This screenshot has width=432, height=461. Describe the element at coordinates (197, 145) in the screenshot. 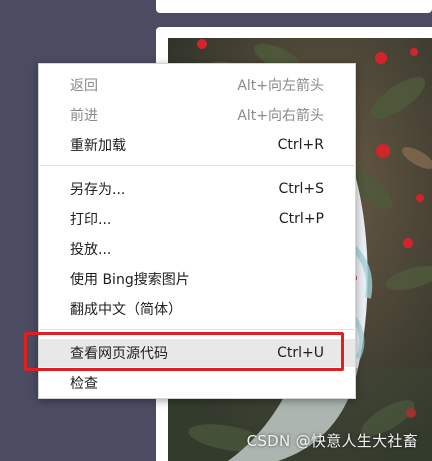

I see `menu-item-reload: 重新加载 Ctrl+R` at that location.